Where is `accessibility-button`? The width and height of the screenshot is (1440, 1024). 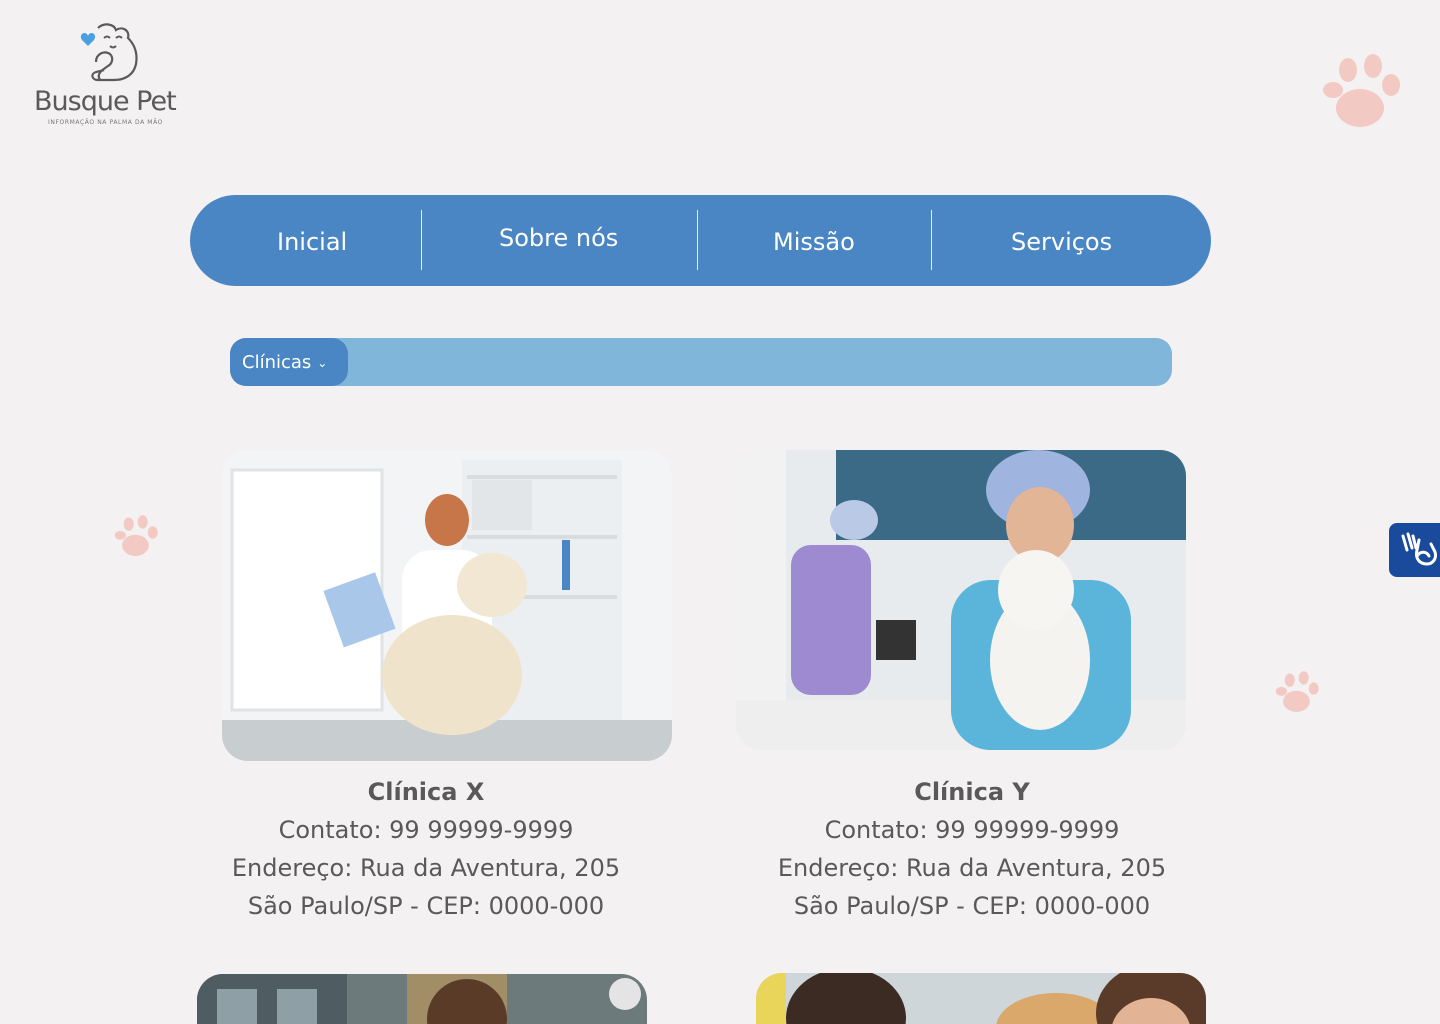
accessibility-button is located at coordinates (1414, 550).